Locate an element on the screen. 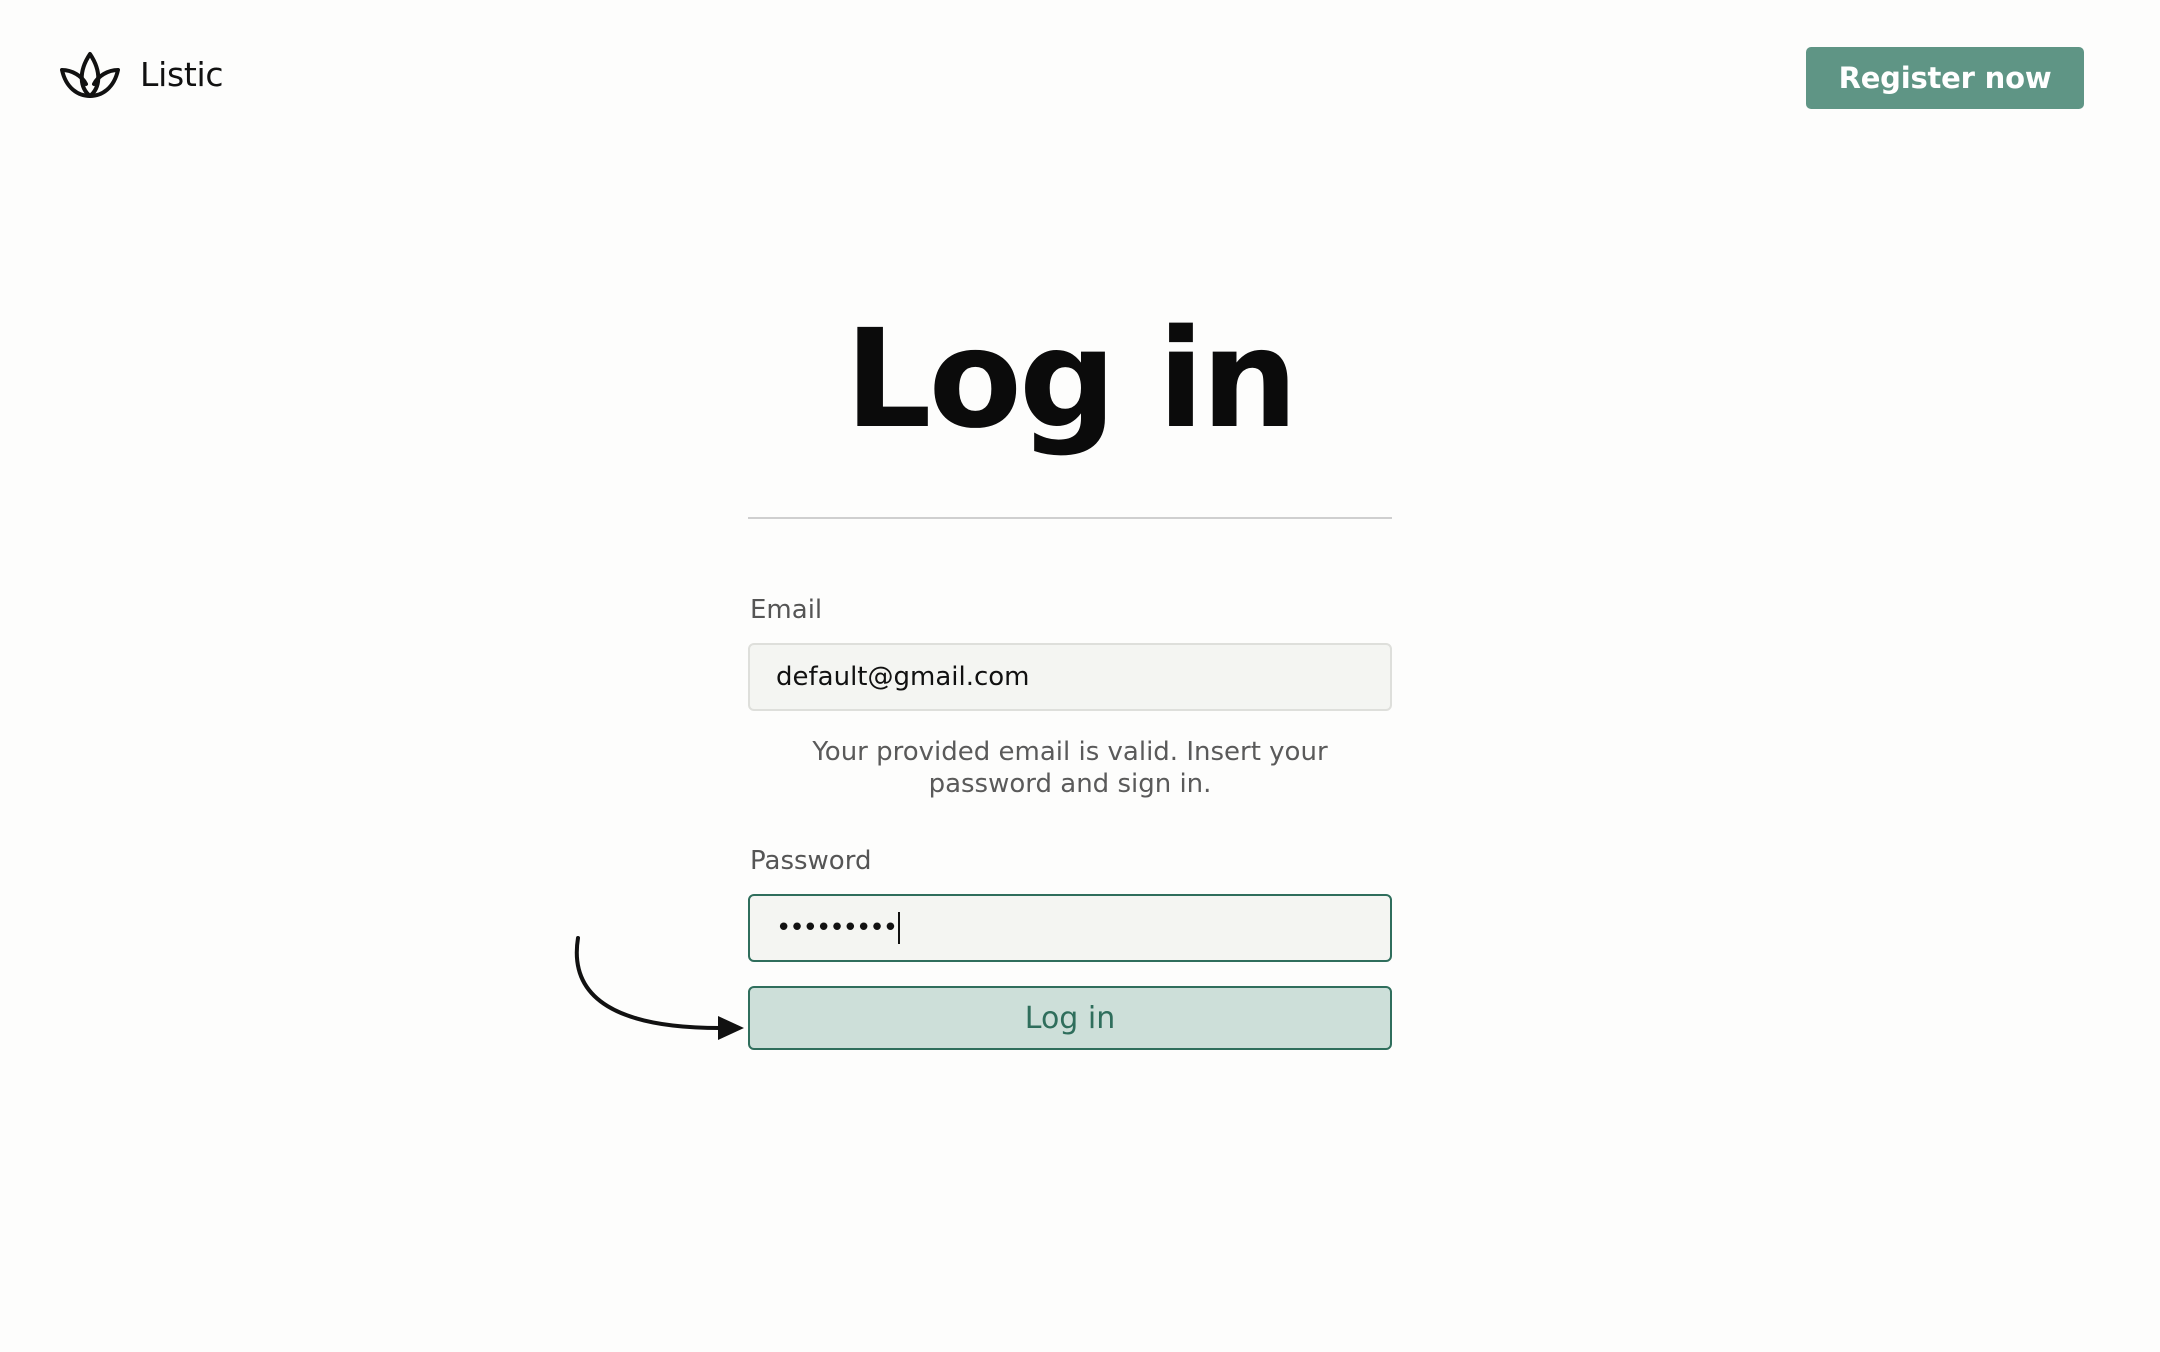  brand: Listic is located at coordinates (141, 74).